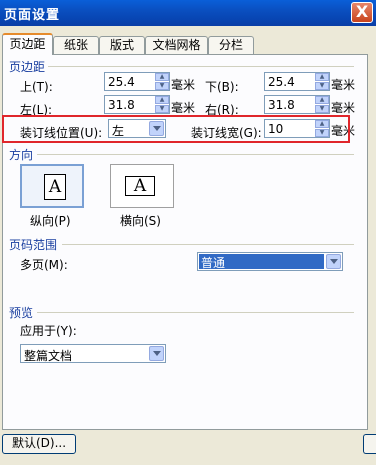 The height and width of the screenshot is (465, 376). What do you see at coordinates (93, 353) in the screenshot?
I see `apply-to-select: 整篇文档` at bounding box center [93, 353].